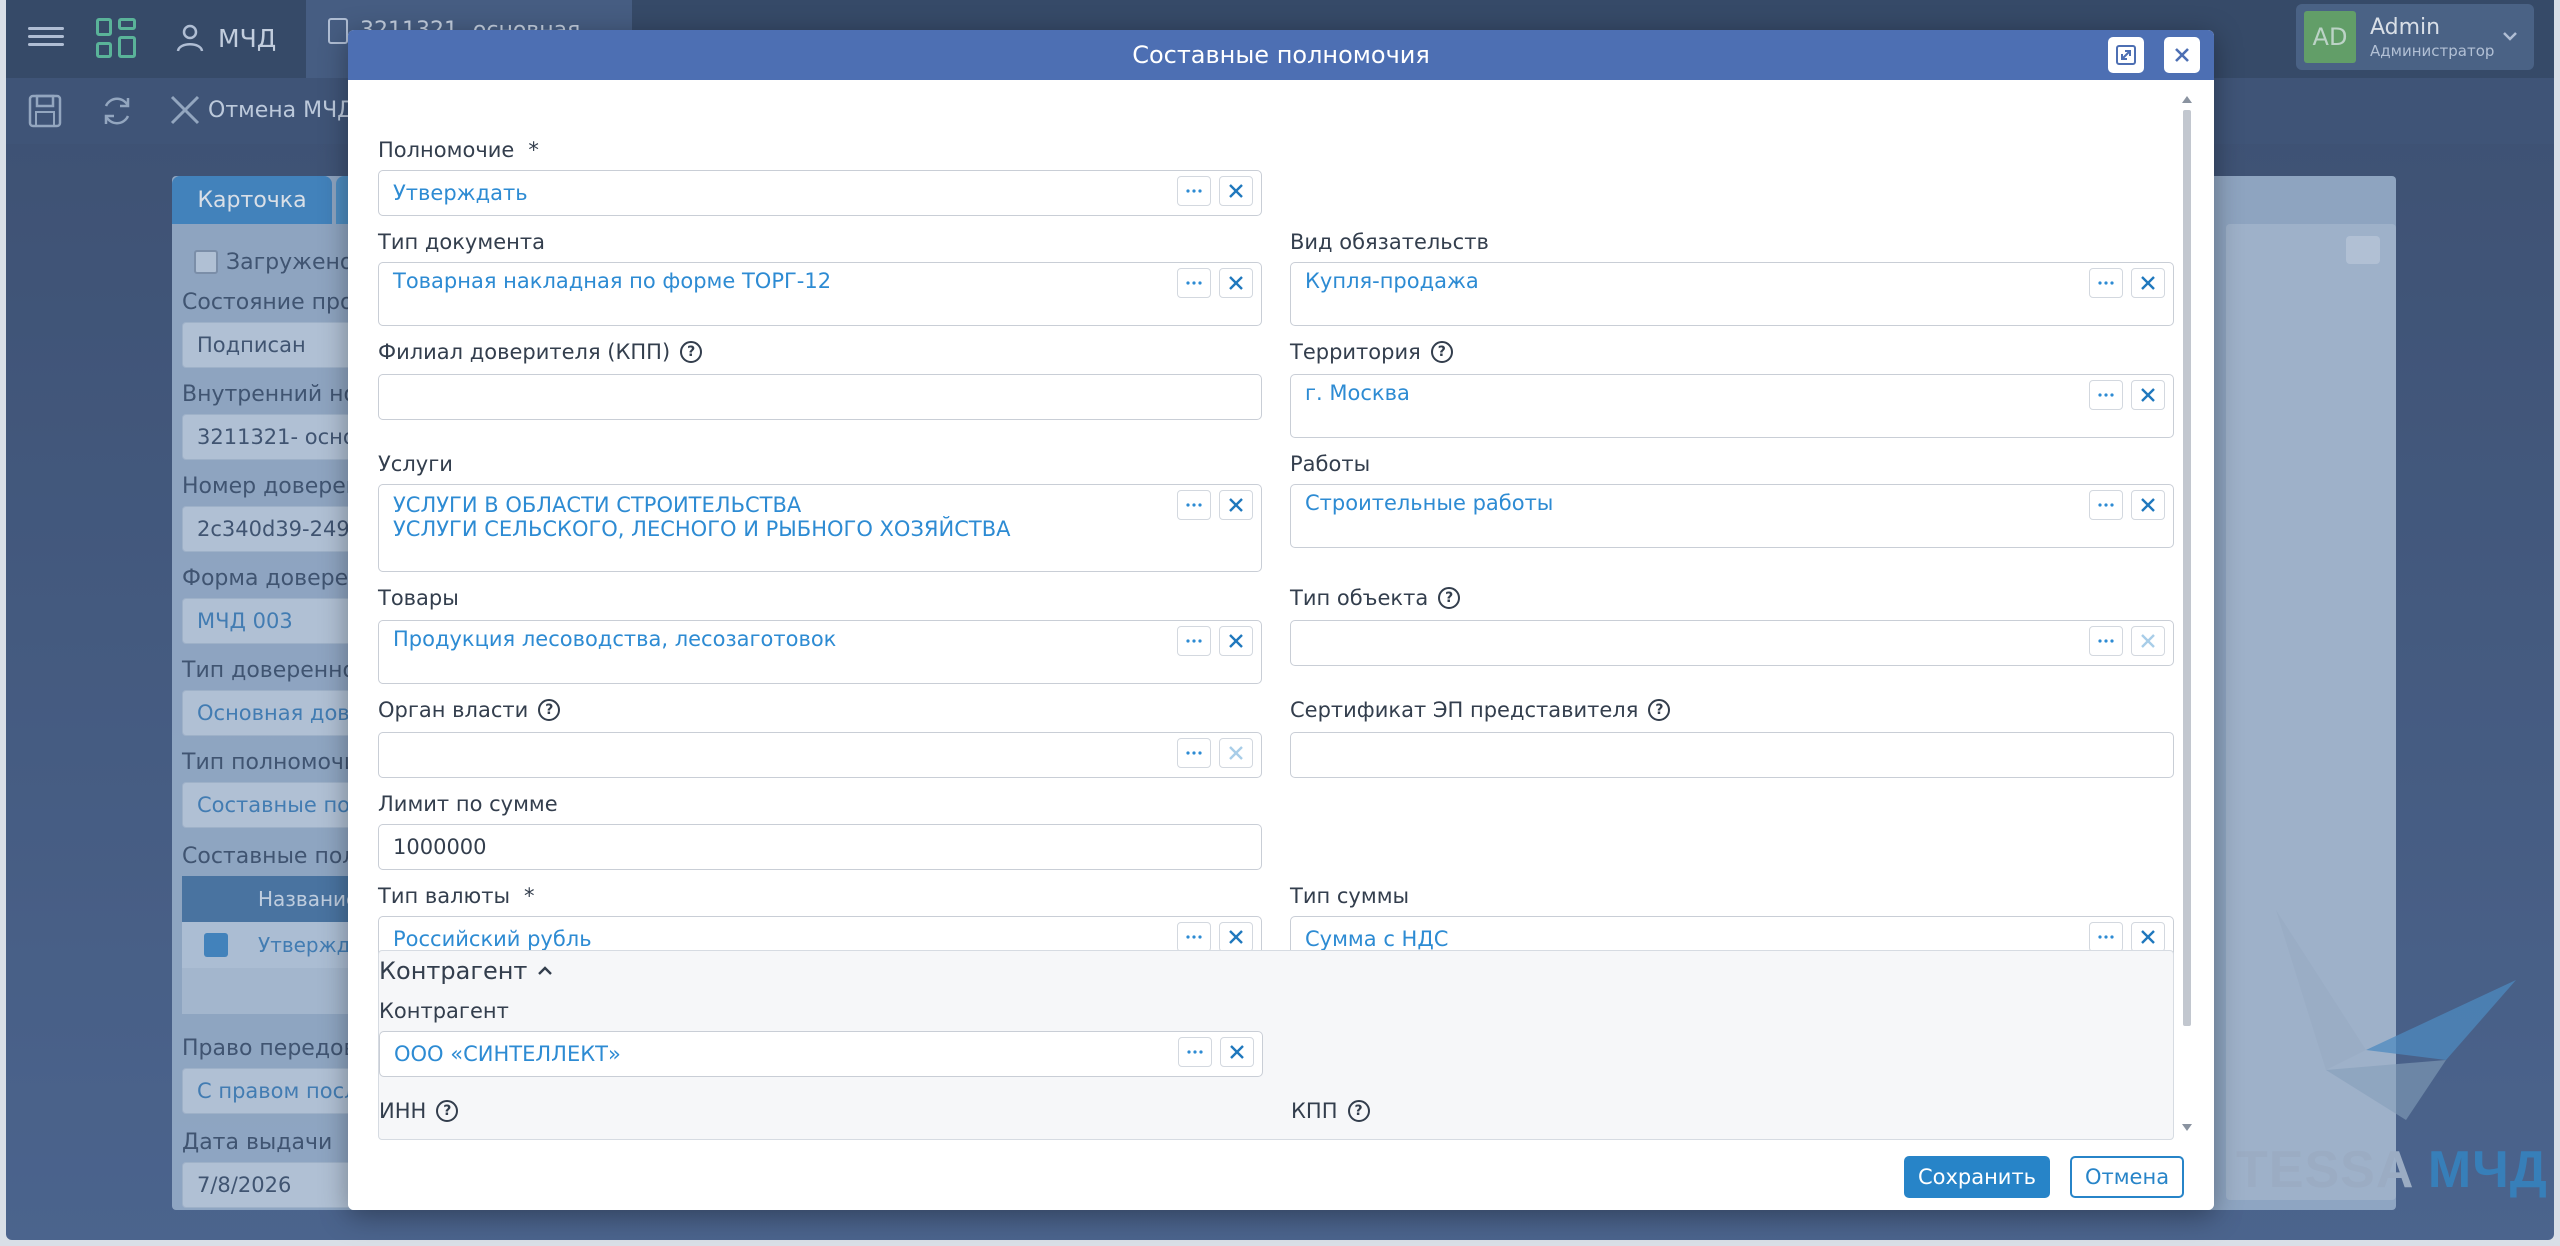  I want to click on maximize-button, so click(2126, 55).